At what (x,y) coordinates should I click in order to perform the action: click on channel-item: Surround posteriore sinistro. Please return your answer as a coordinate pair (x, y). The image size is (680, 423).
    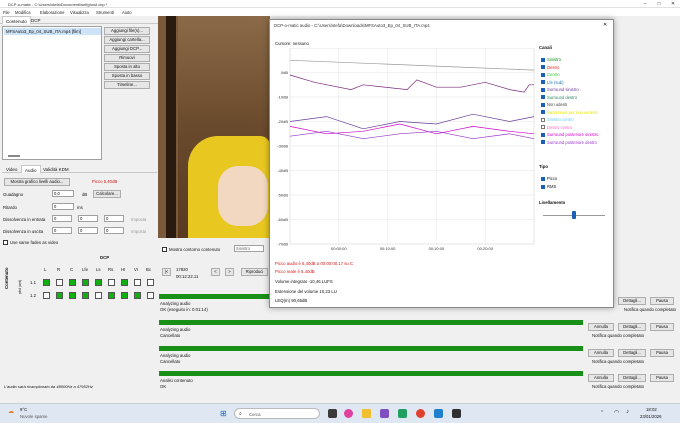
    Looking at the image, I should click on (569, 134).